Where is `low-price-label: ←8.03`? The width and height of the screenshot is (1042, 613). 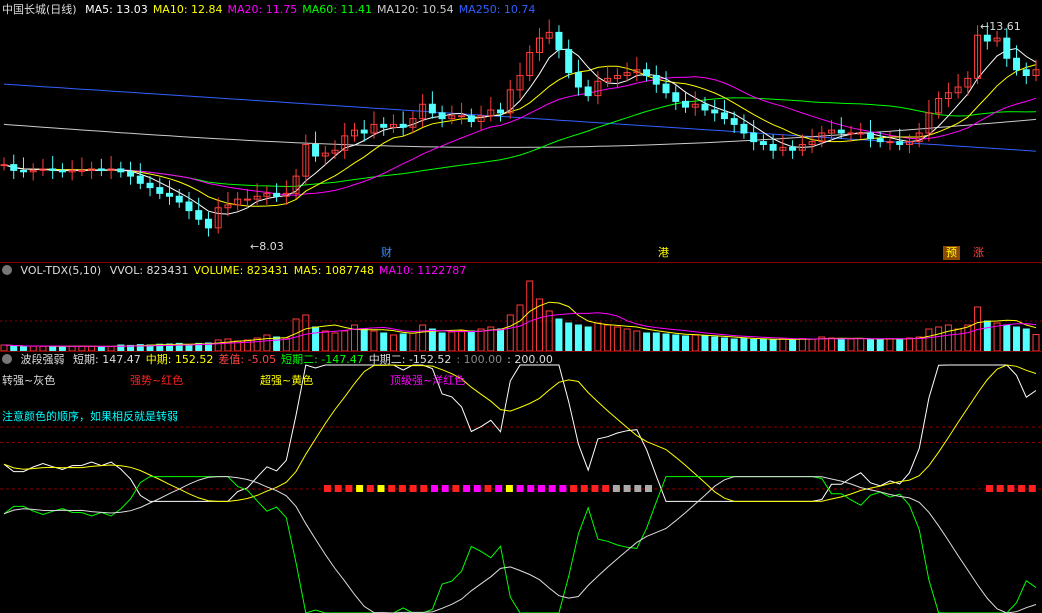
low-price-label: ←8.03 is located at coordinates (267, 246).